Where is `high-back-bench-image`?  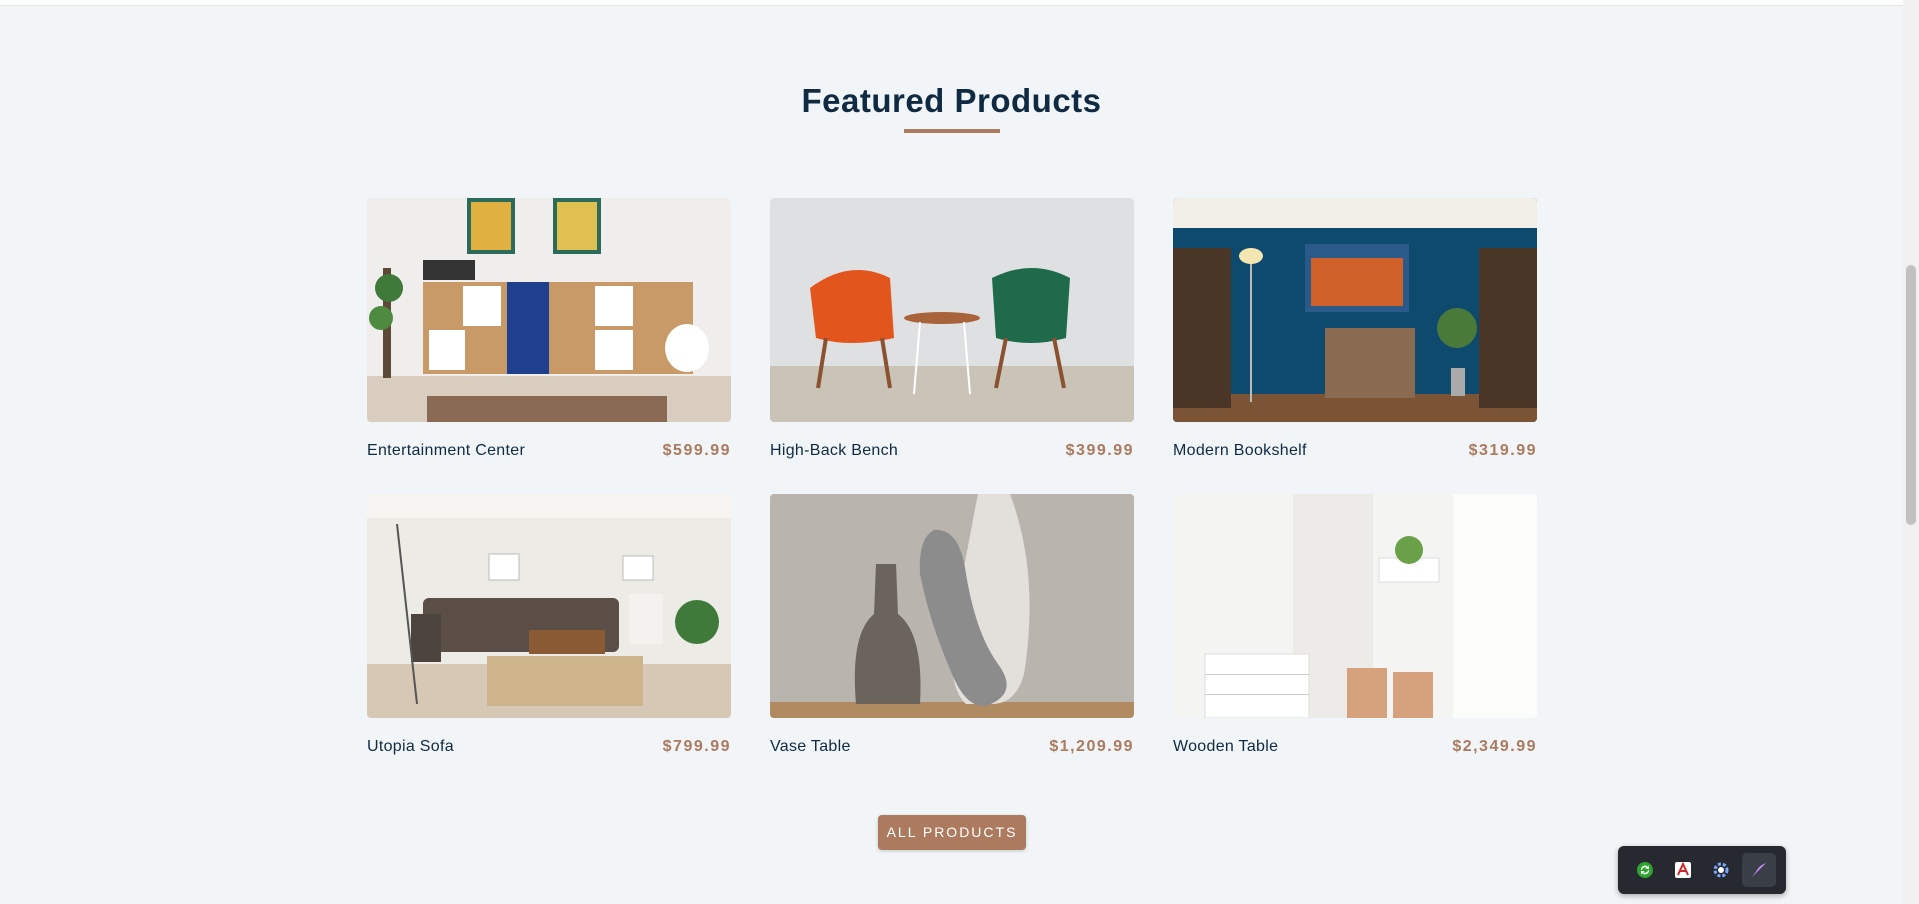
high-back-bench-image is located at coordinates (952, 310).